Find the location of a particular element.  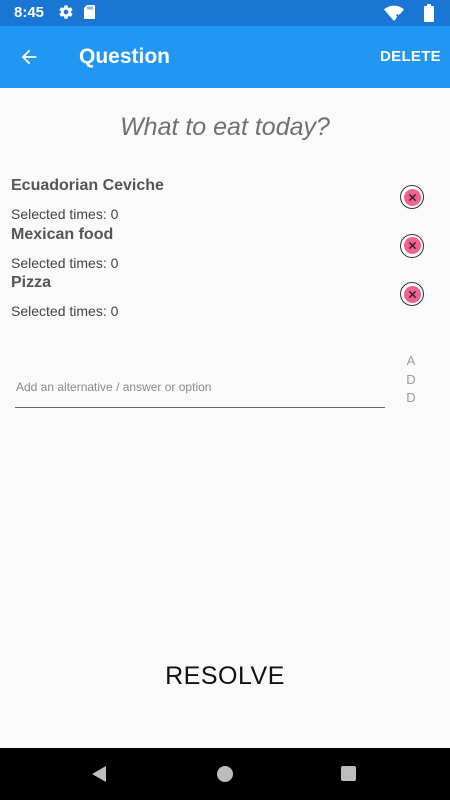

option-name: Pizza is located at coordinates (31, 282).